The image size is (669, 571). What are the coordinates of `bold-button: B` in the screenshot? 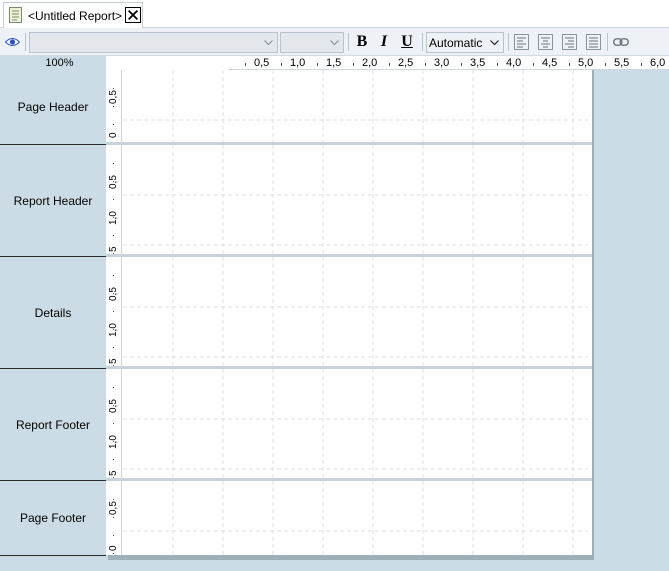 It's located at (362, 42).